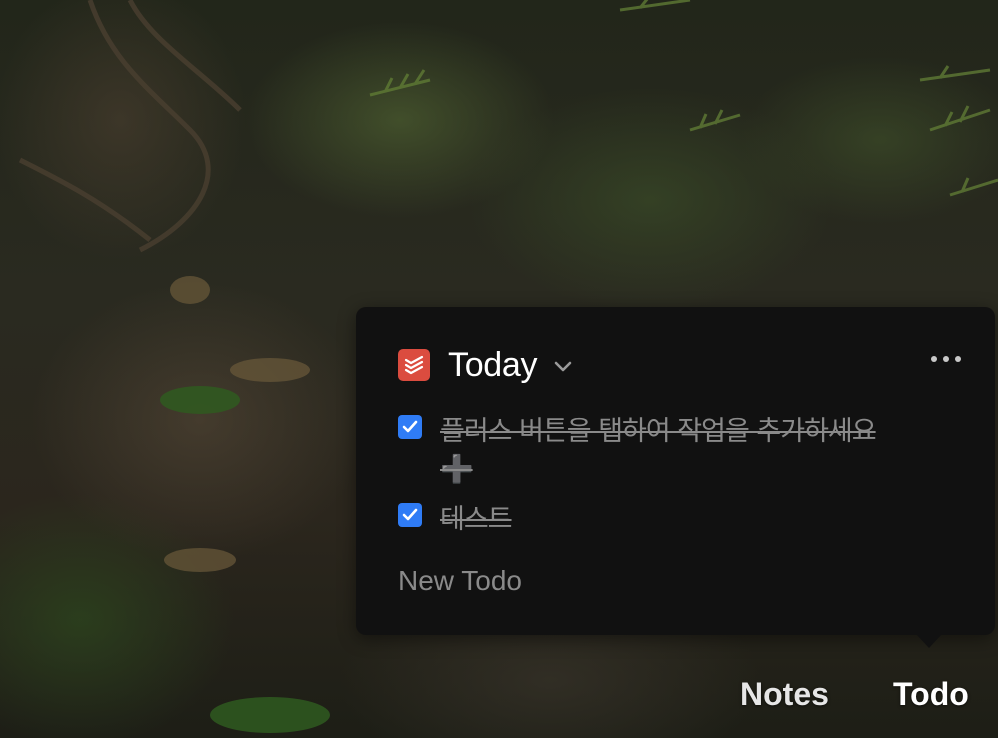  I want to click on new-todo-input: New Todo, so click(460, 581).